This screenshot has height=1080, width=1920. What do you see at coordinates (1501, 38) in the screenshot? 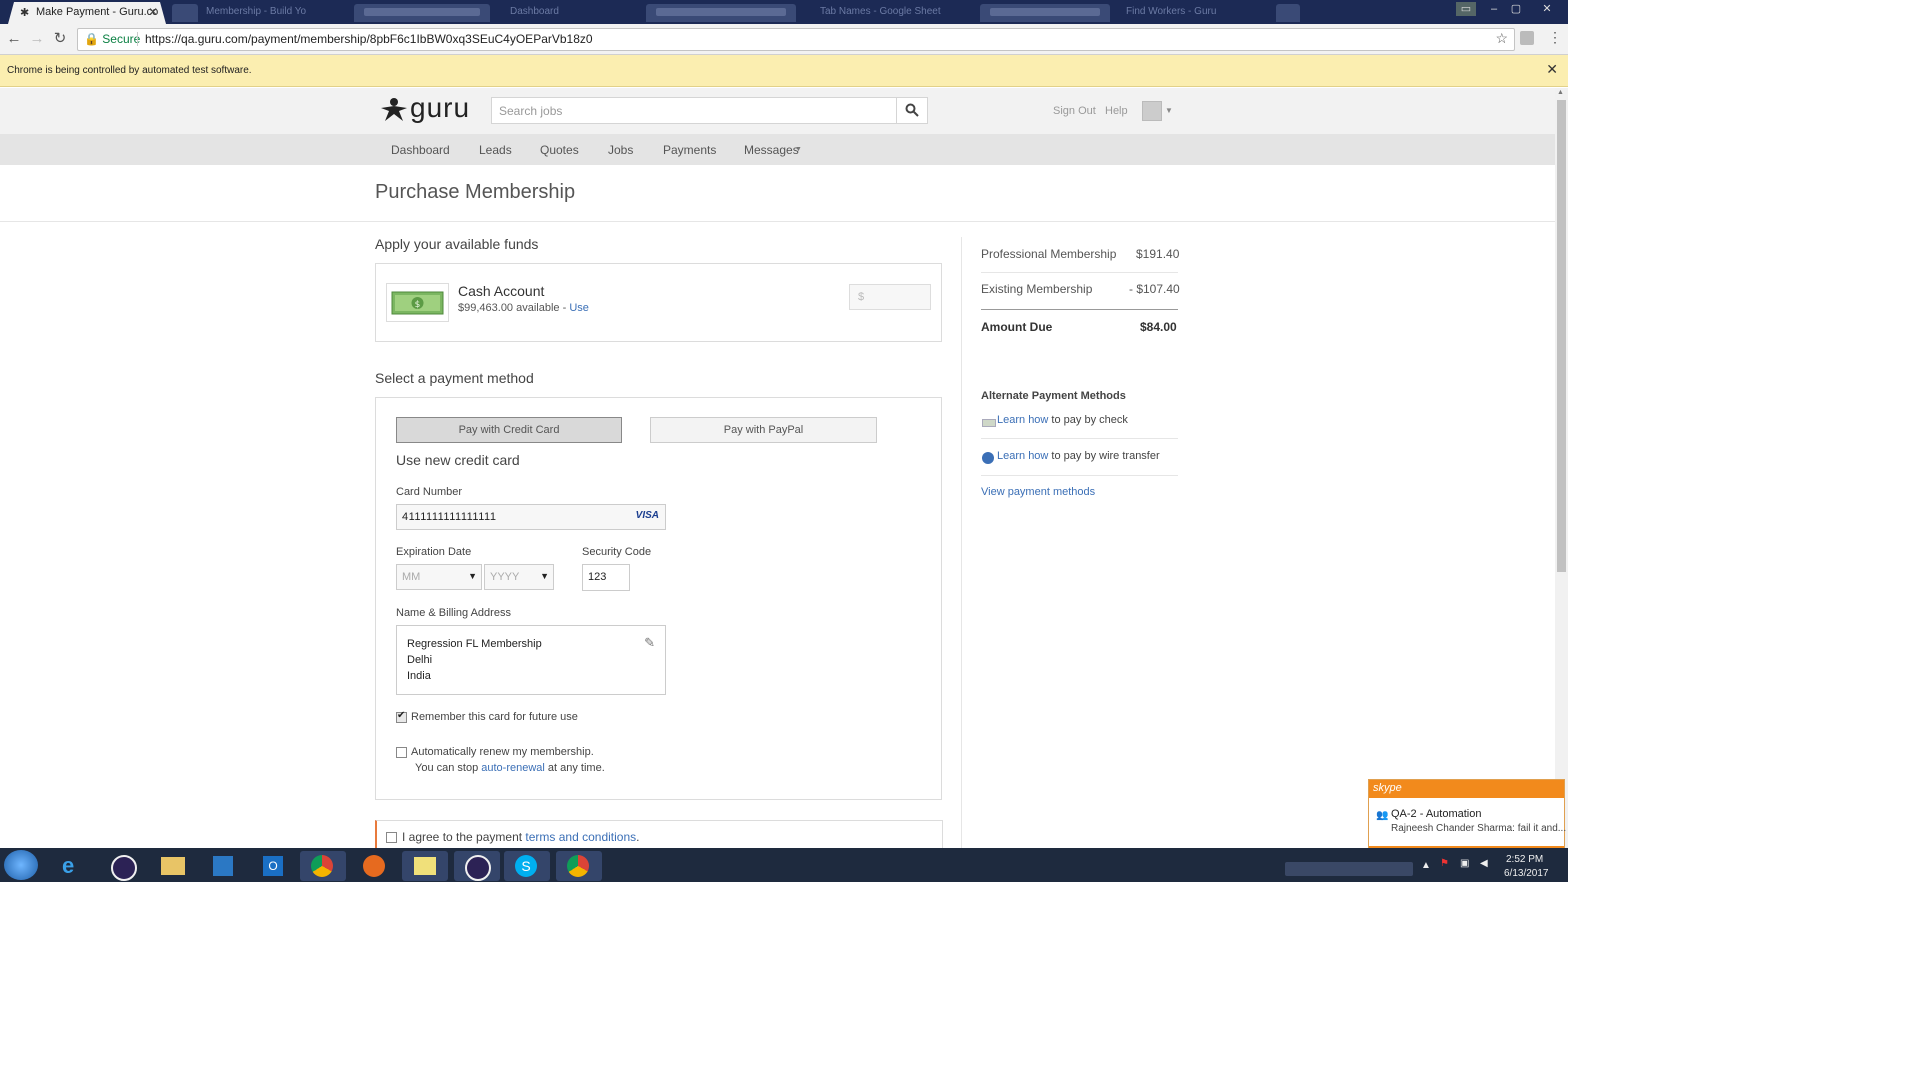
I see `bookmark-star-icon: ☆` at bounding box center [1501, 38].